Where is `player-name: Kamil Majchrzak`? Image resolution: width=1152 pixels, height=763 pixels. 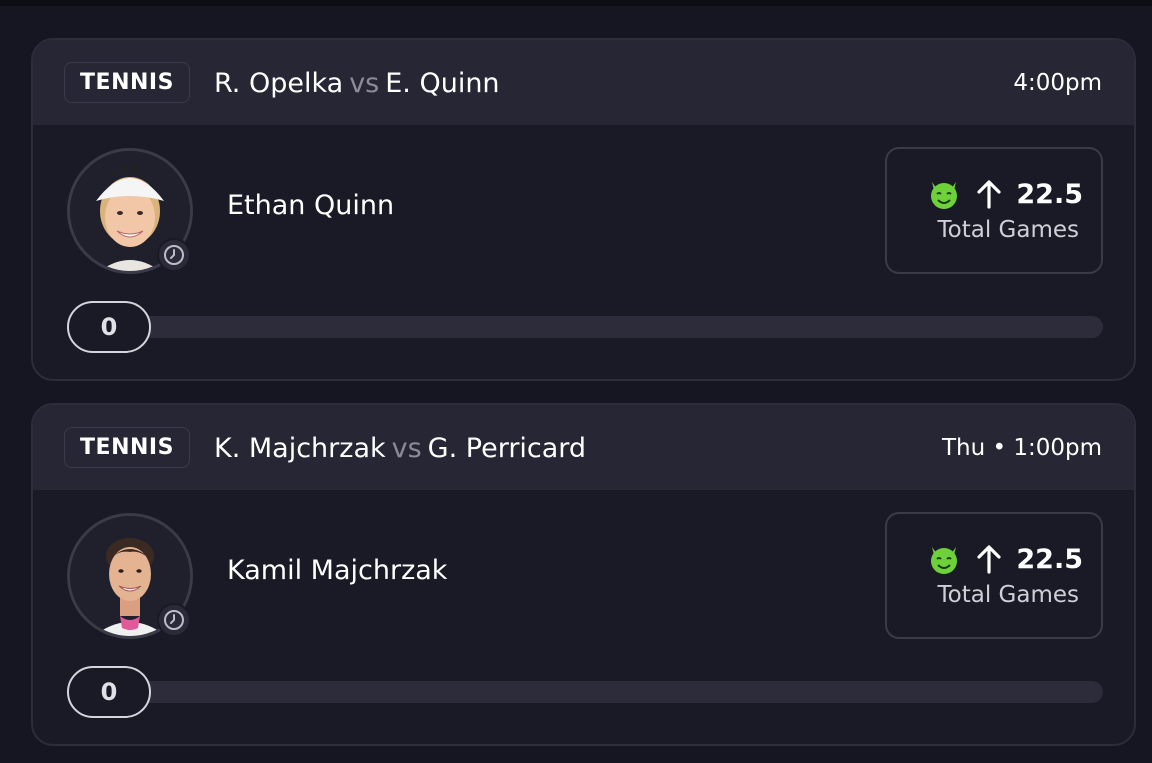
player-name: Kamil Majchrzak is located at coordinates (337, 570).